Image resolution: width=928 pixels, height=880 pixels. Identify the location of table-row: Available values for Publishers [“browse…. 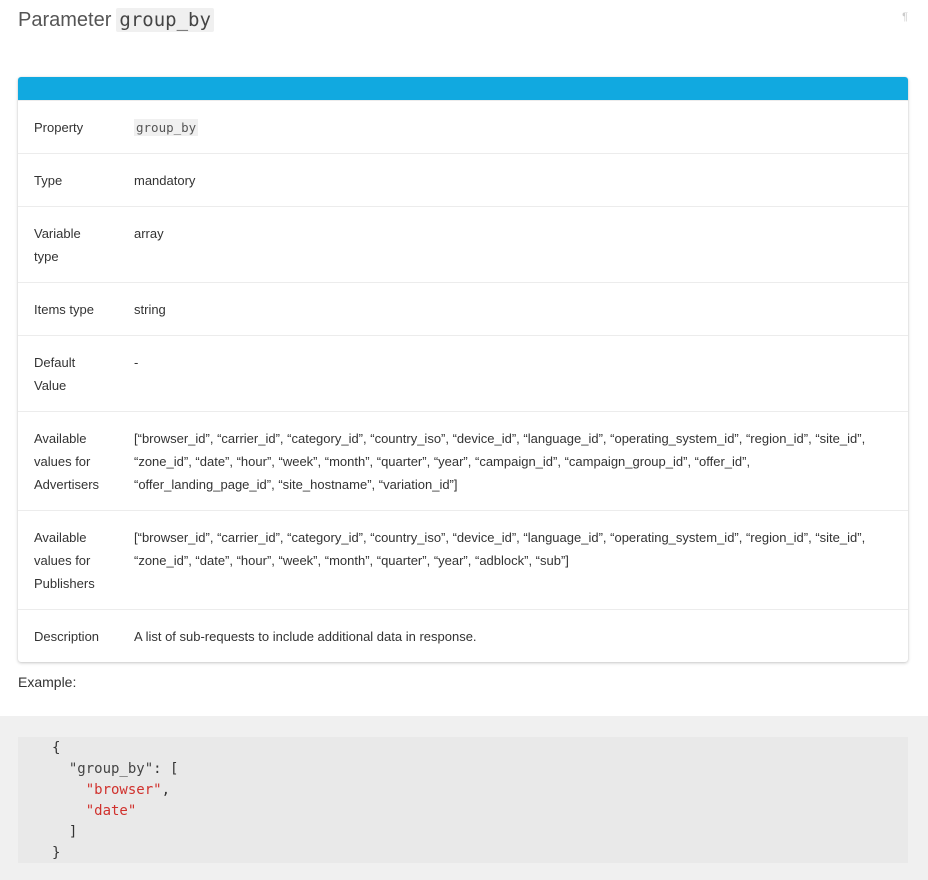
(463, 559).